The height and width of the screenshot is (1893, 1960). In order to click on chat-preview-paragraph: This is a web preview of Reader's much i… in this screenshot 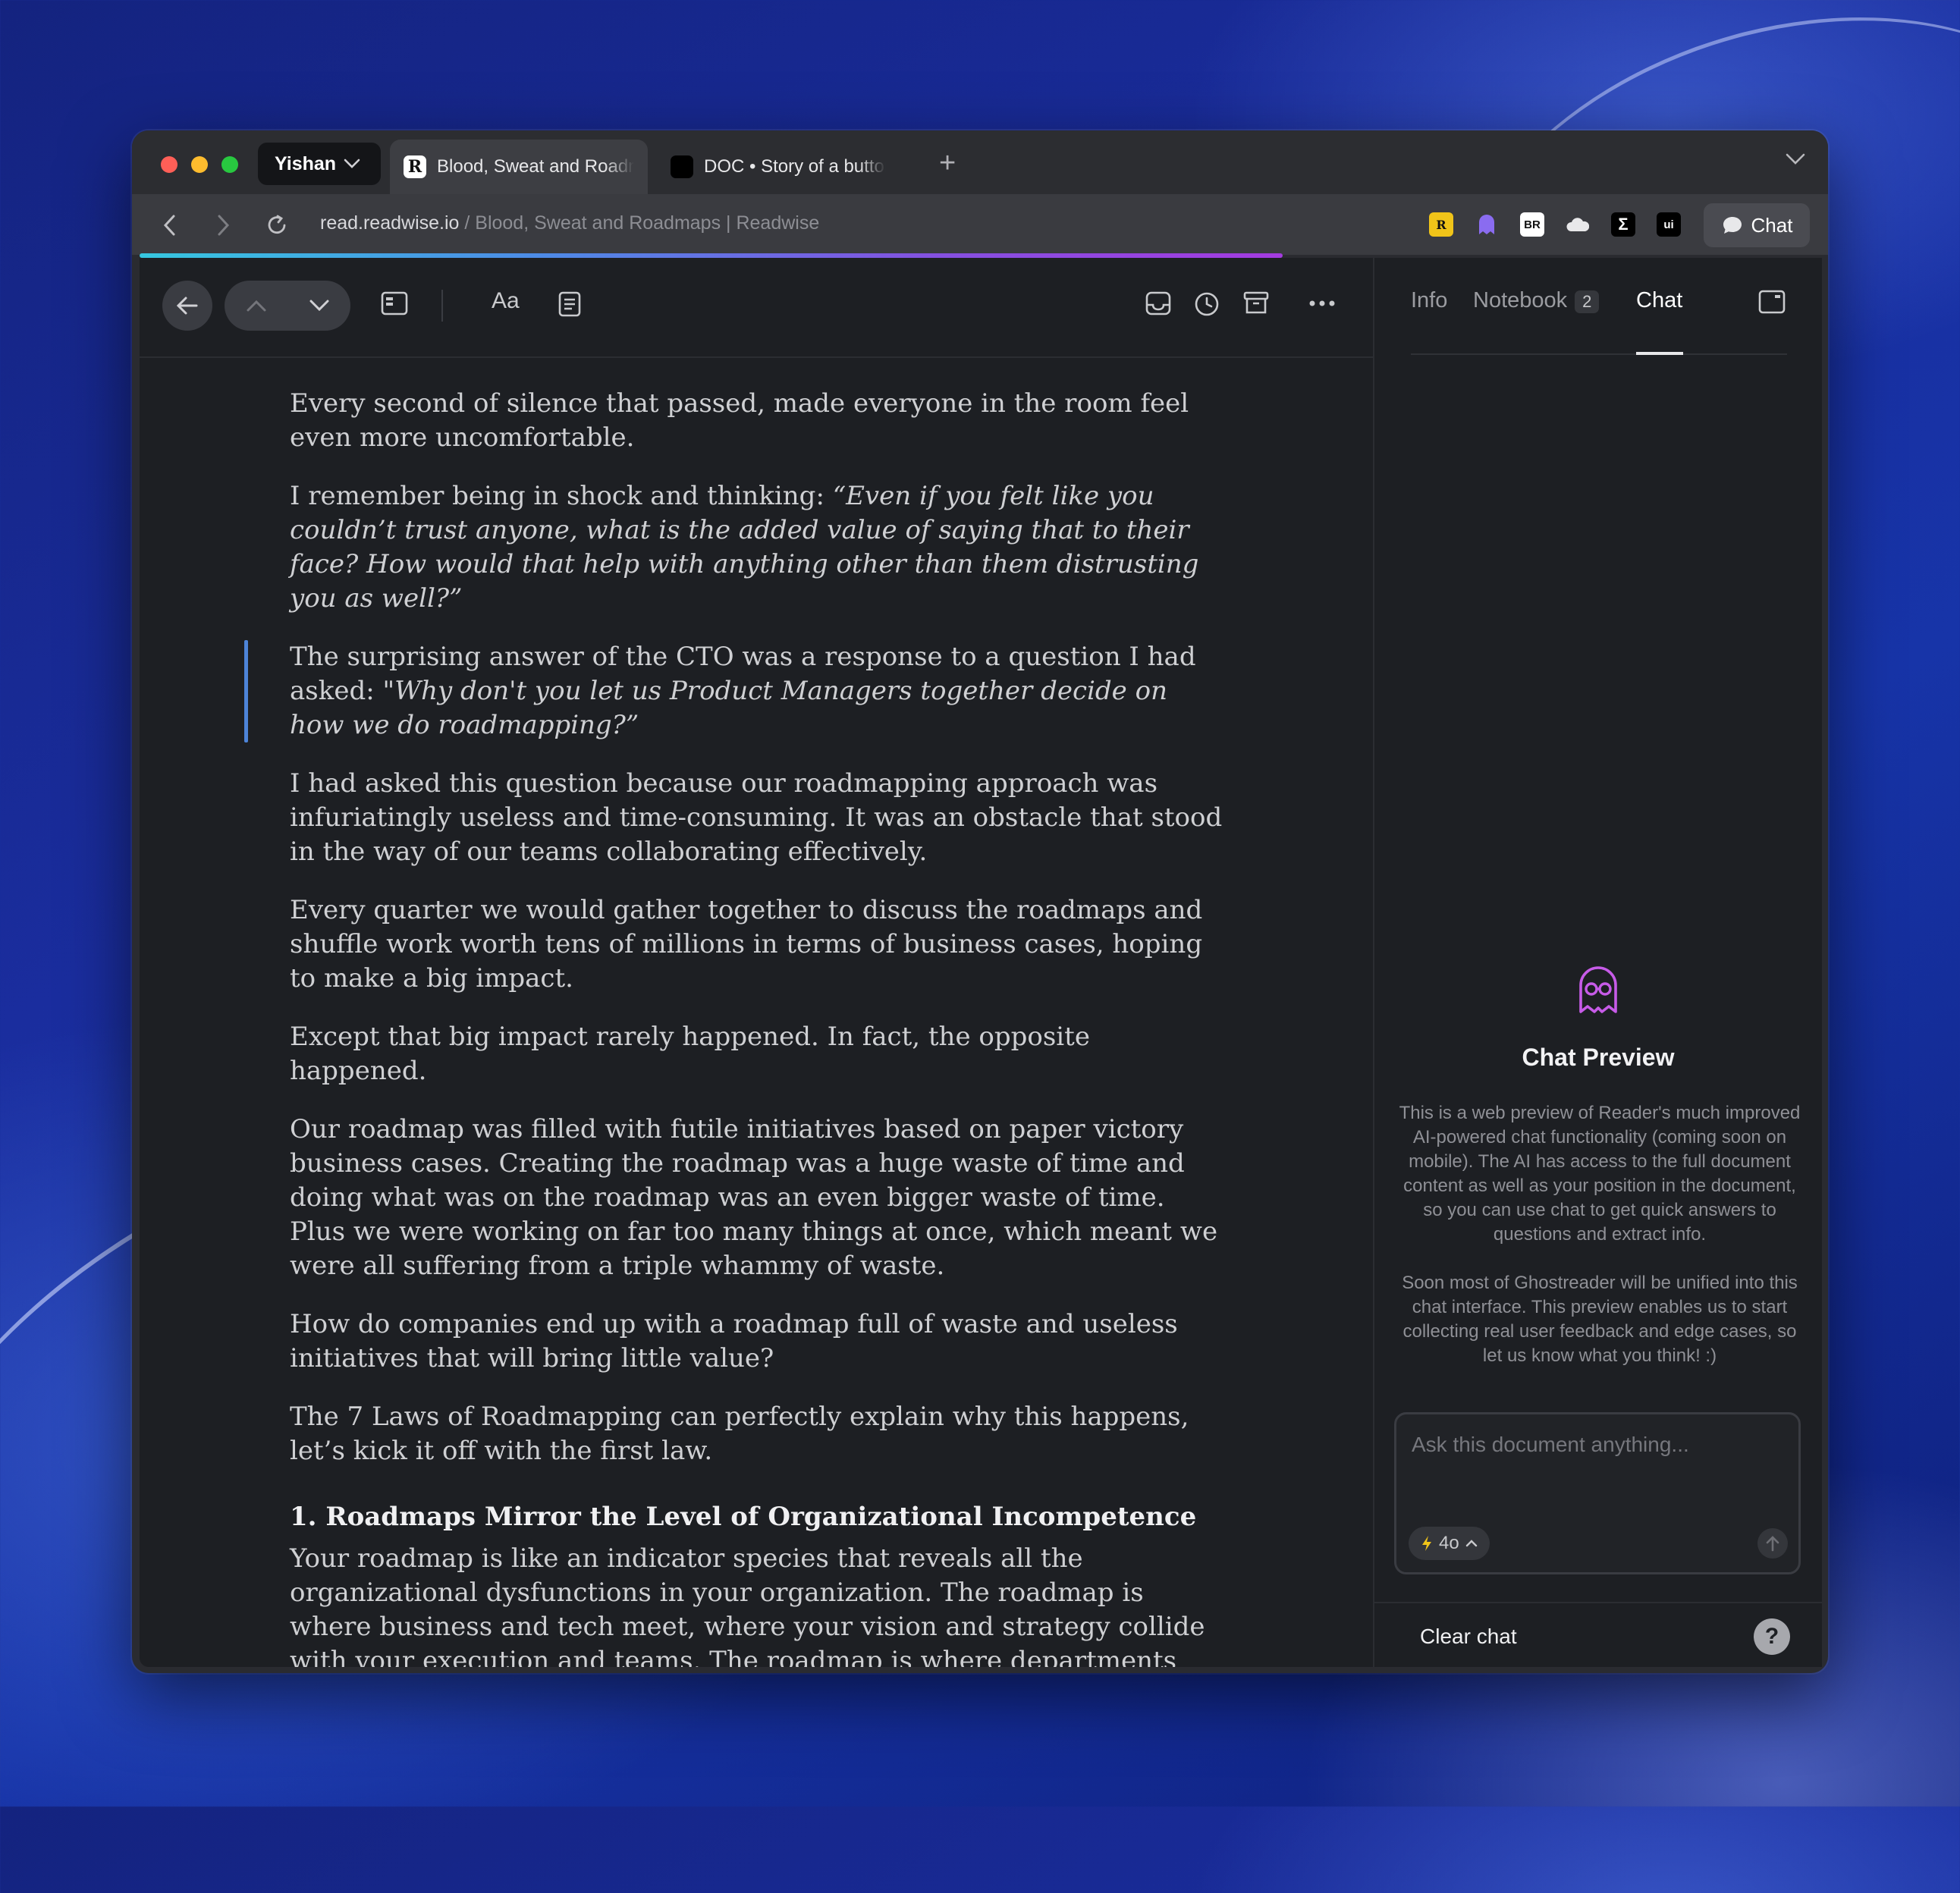, I will do `click(1600, 1174)`.